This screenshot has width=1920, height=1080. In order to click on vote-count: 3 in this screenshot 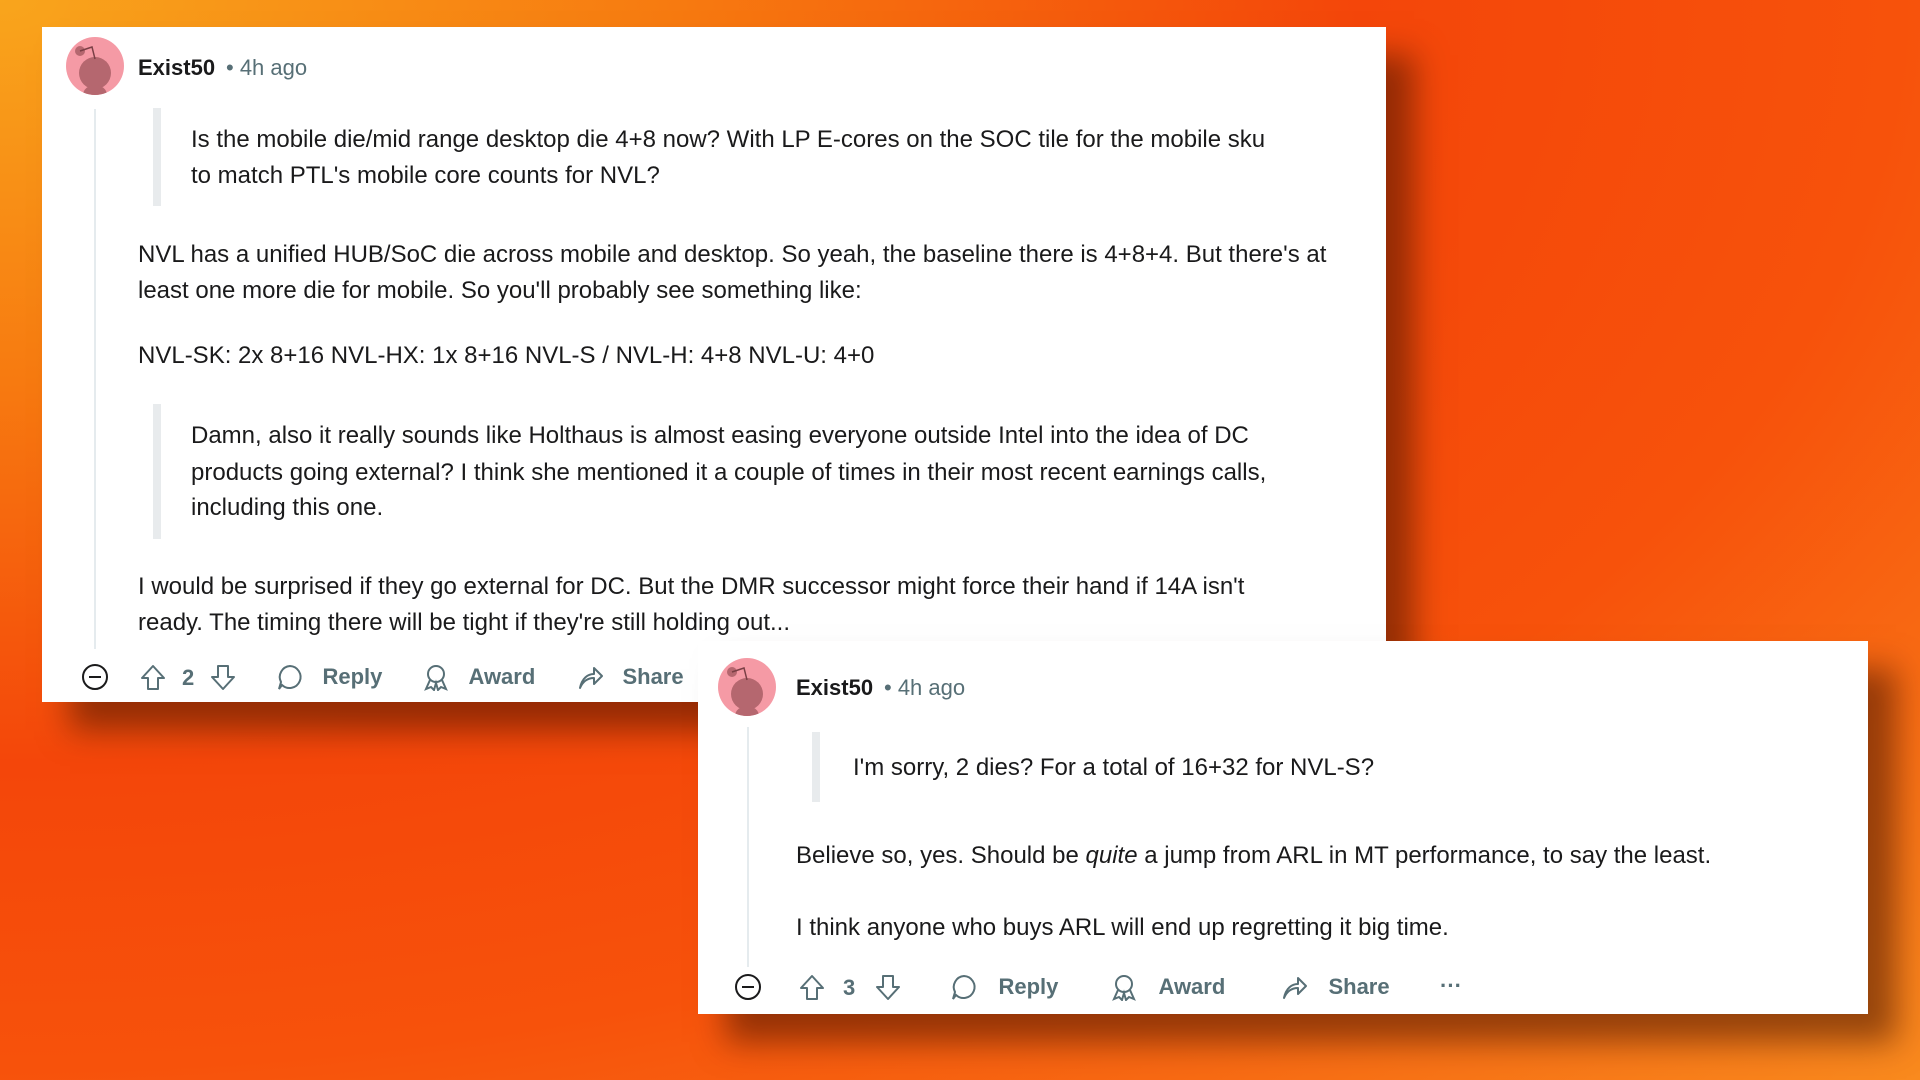, I will do `click(849, 987)`.